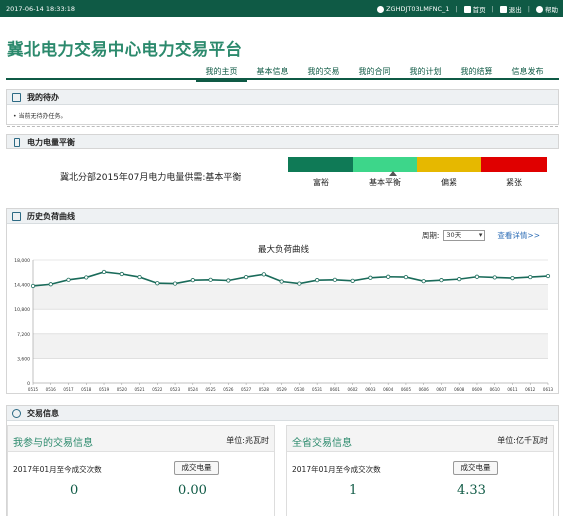 This screenshot has width=563, height=516. What do you see at coordinates (23, 359) in the screenshot?
I see `y-tick-label: 3,600` at bounding box center [23, 359].